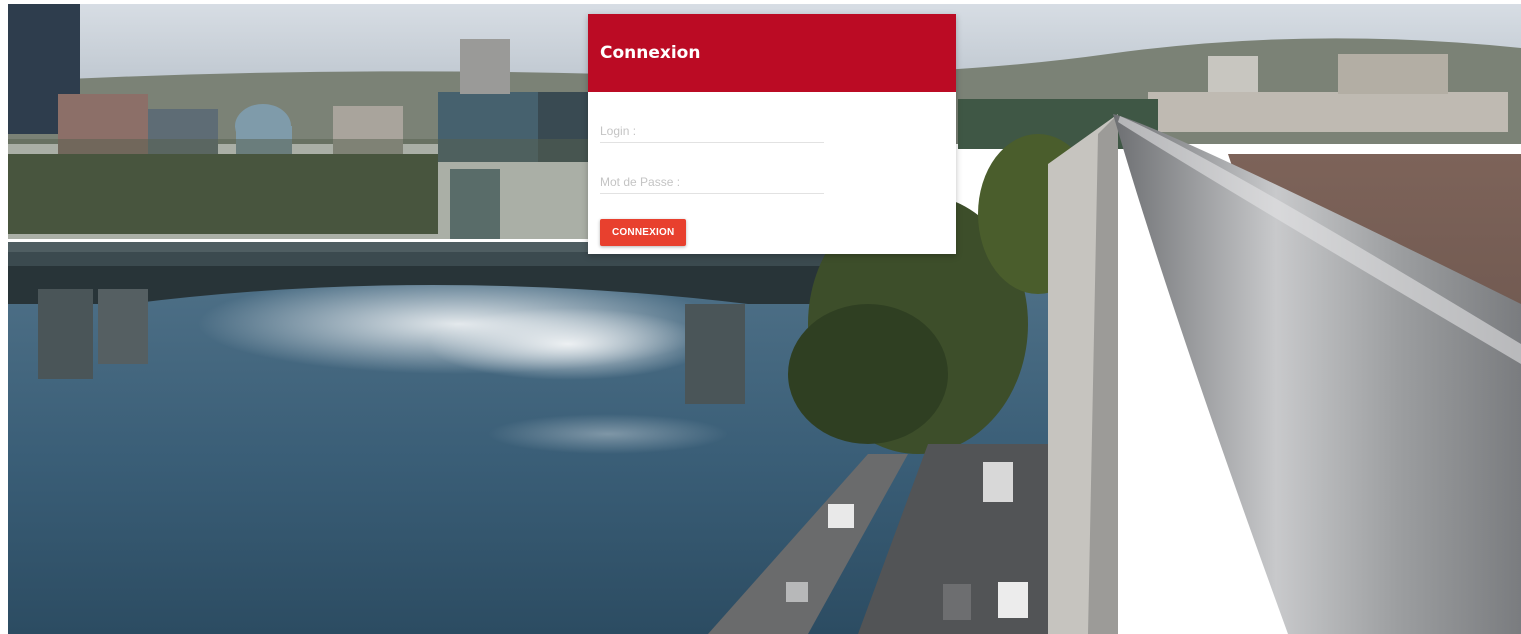  I want to click on password-field, so click(712, 182).